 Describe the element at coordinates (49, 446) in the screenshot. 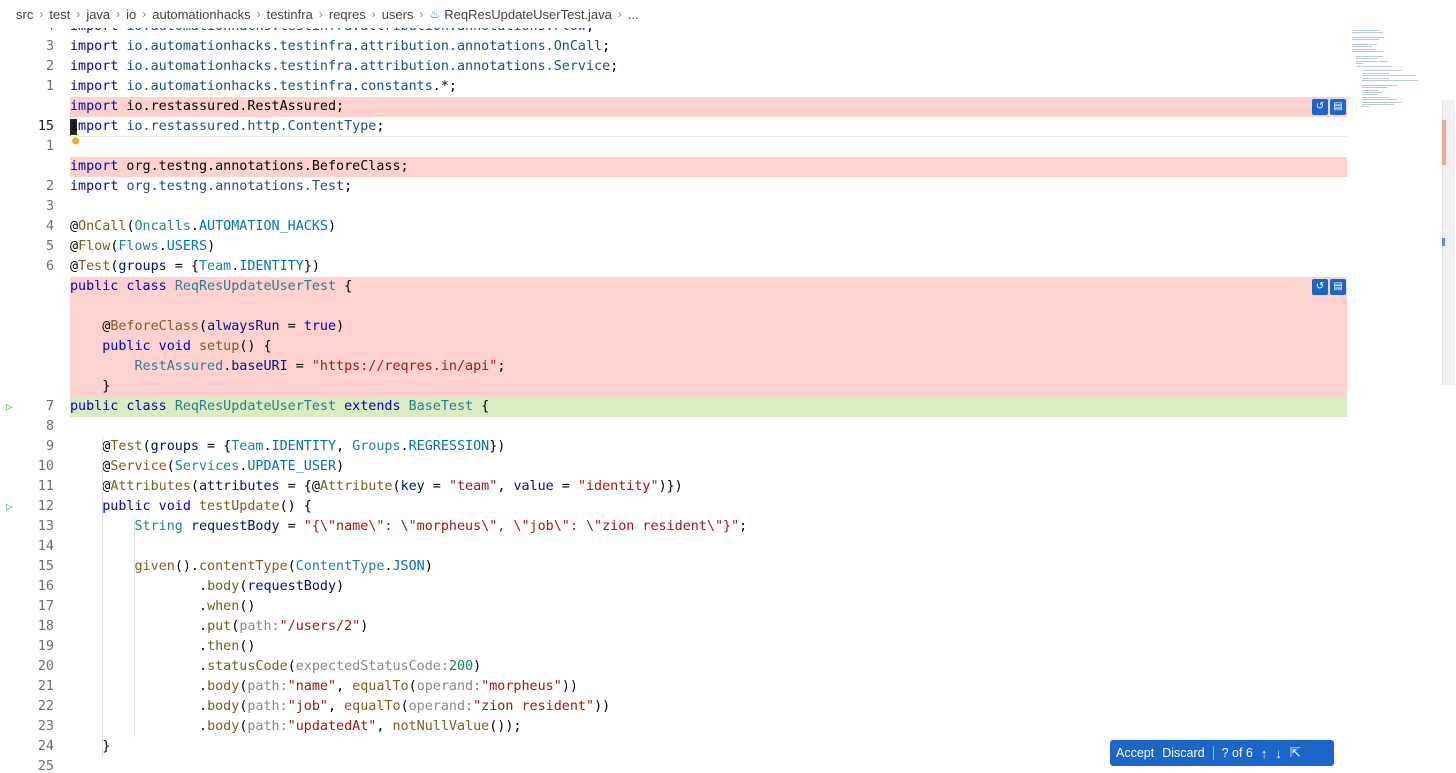

I see `line-number: 9` at that location.